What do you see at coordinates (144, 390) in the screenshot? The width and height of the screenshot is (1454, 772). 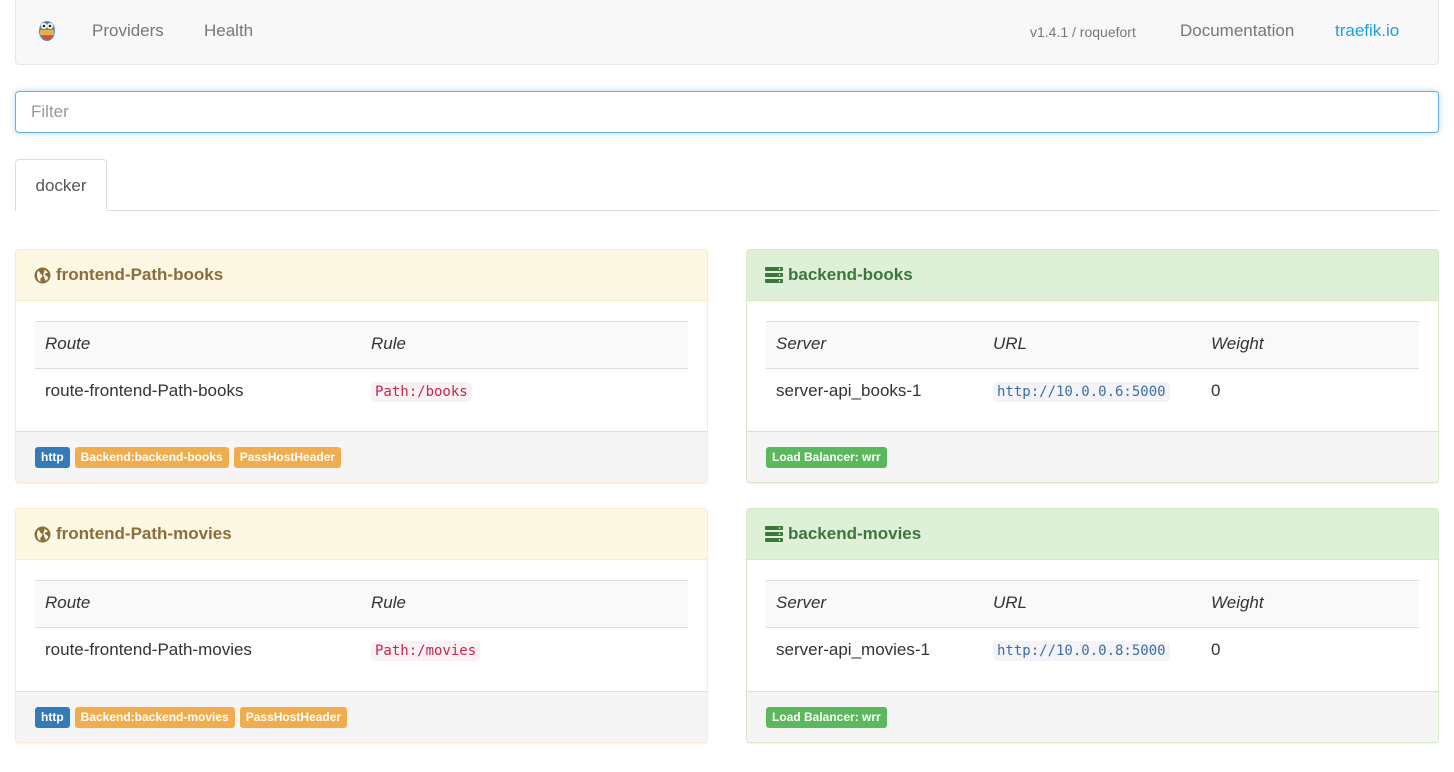 I see `route-name: route-frontend-Path-books` at bounding box center [144, 390].